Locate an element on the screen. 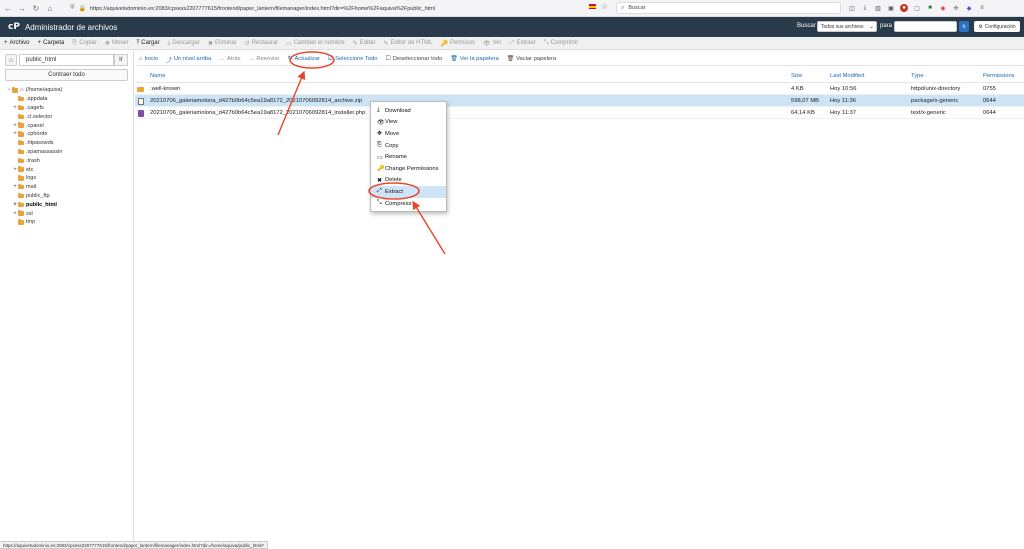 The image size is (1024, 549). toolbar-item-label: Mover is located at coordinates (120, 43).